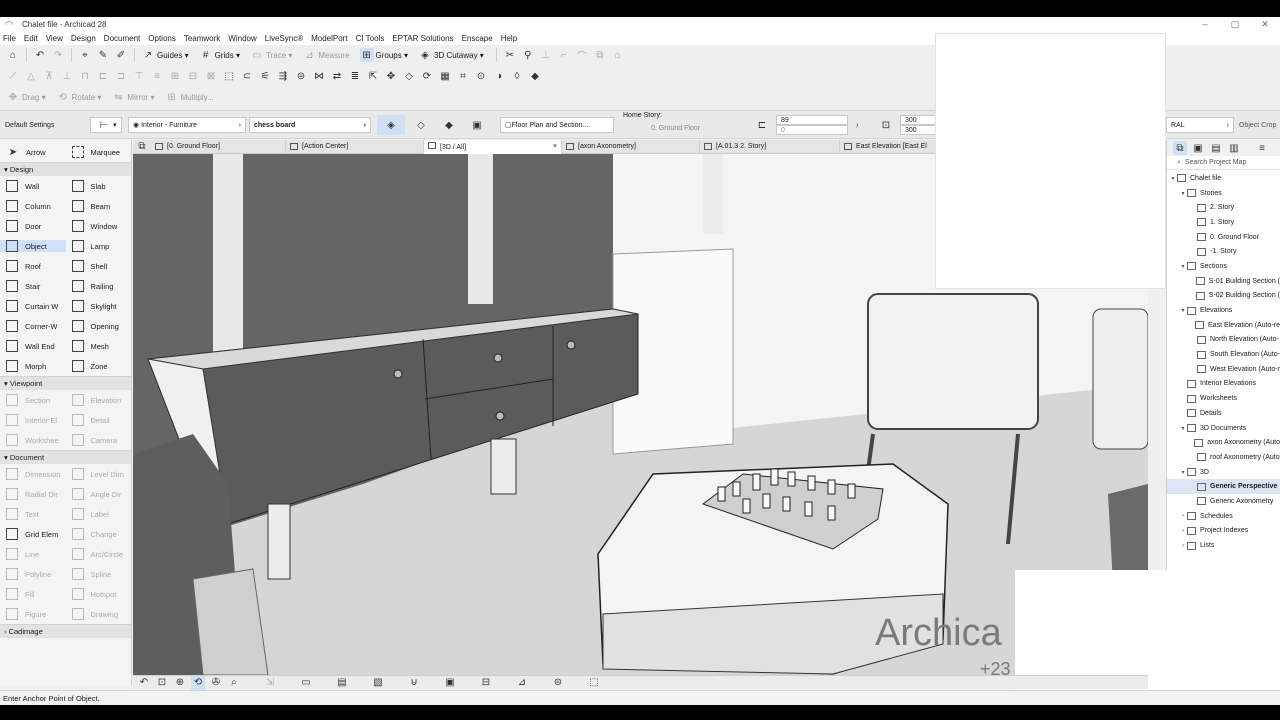 This screenshot has height=720, width=1280. Describe the element at coordinates (33, 554) in the screenshot. I see `tool-line: Line` at that location.